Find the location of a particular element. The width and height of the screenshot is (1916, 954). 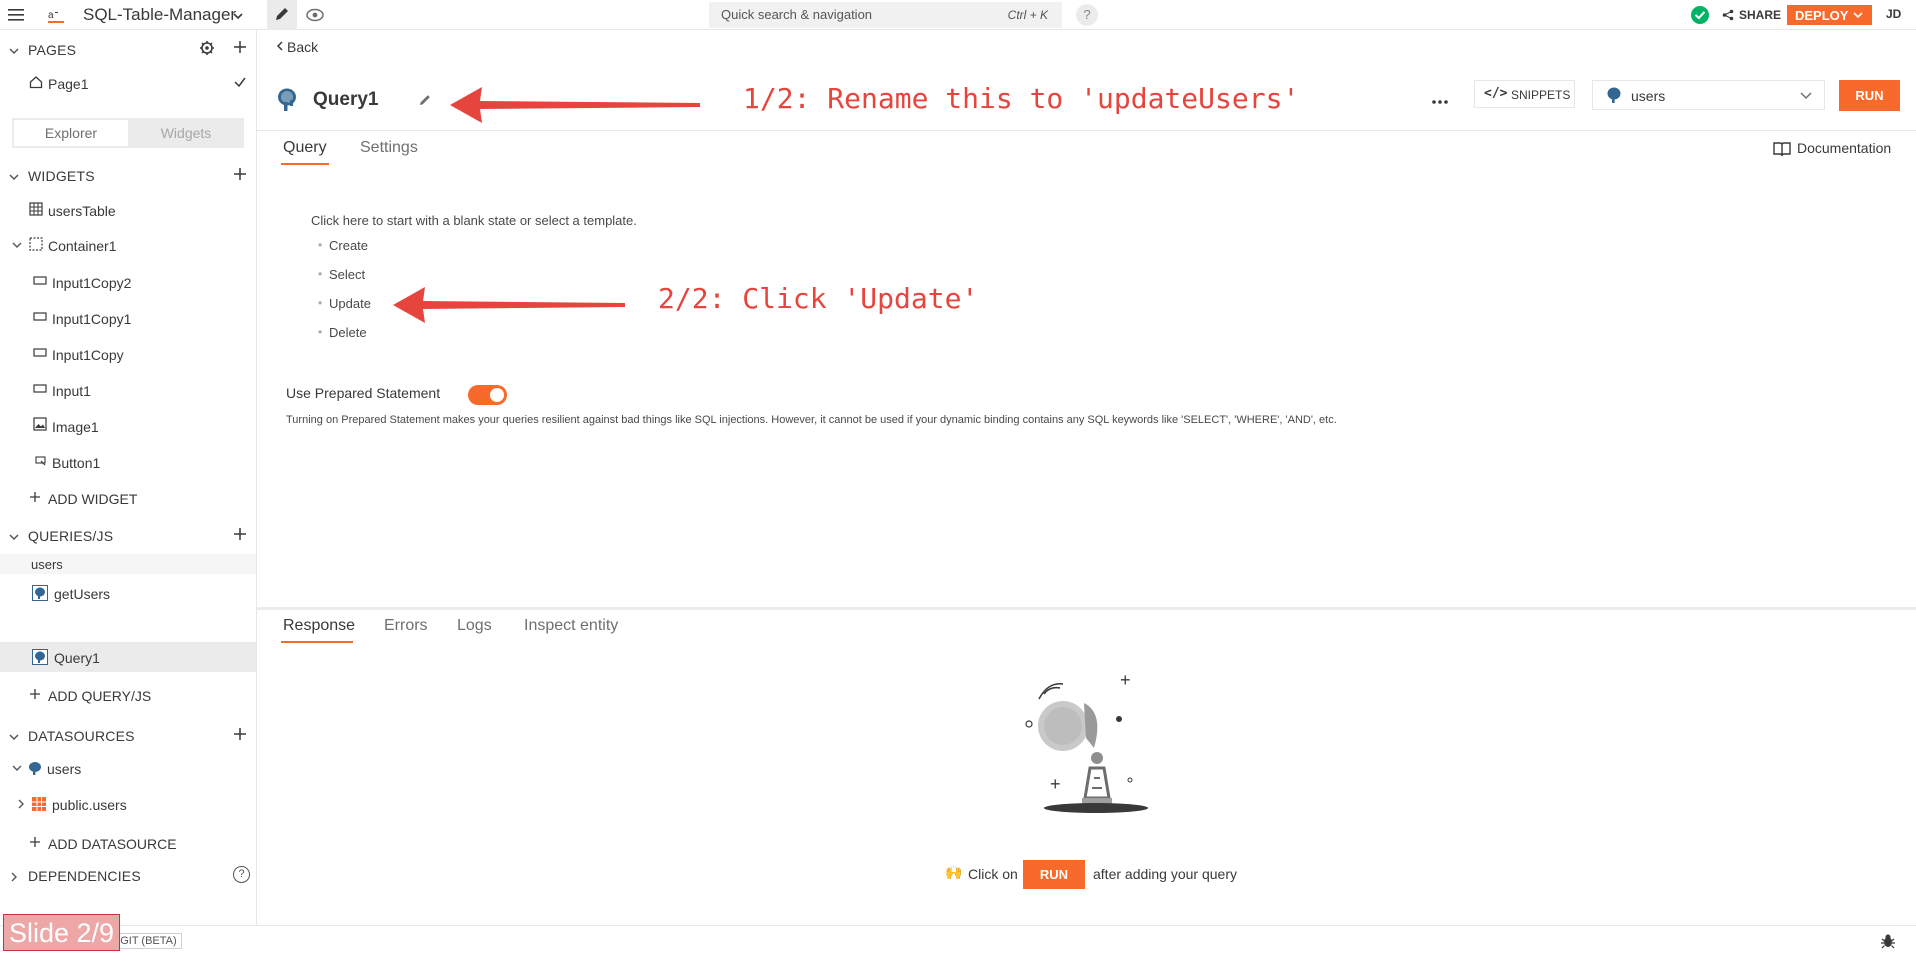

add-widget-link: ADD WIDGET is located at coordinates (128, 497).